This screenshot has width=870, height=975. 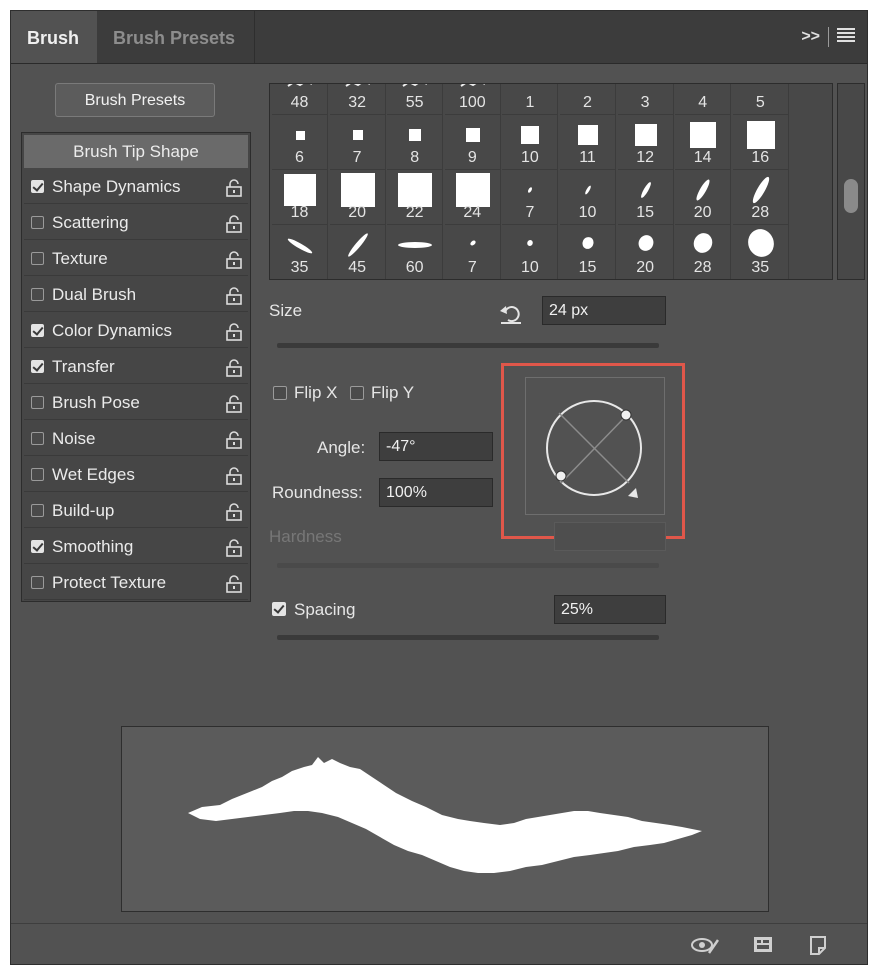 I want to click on tab-brush-presets: Brush Presets, so click(x=176, y=37).